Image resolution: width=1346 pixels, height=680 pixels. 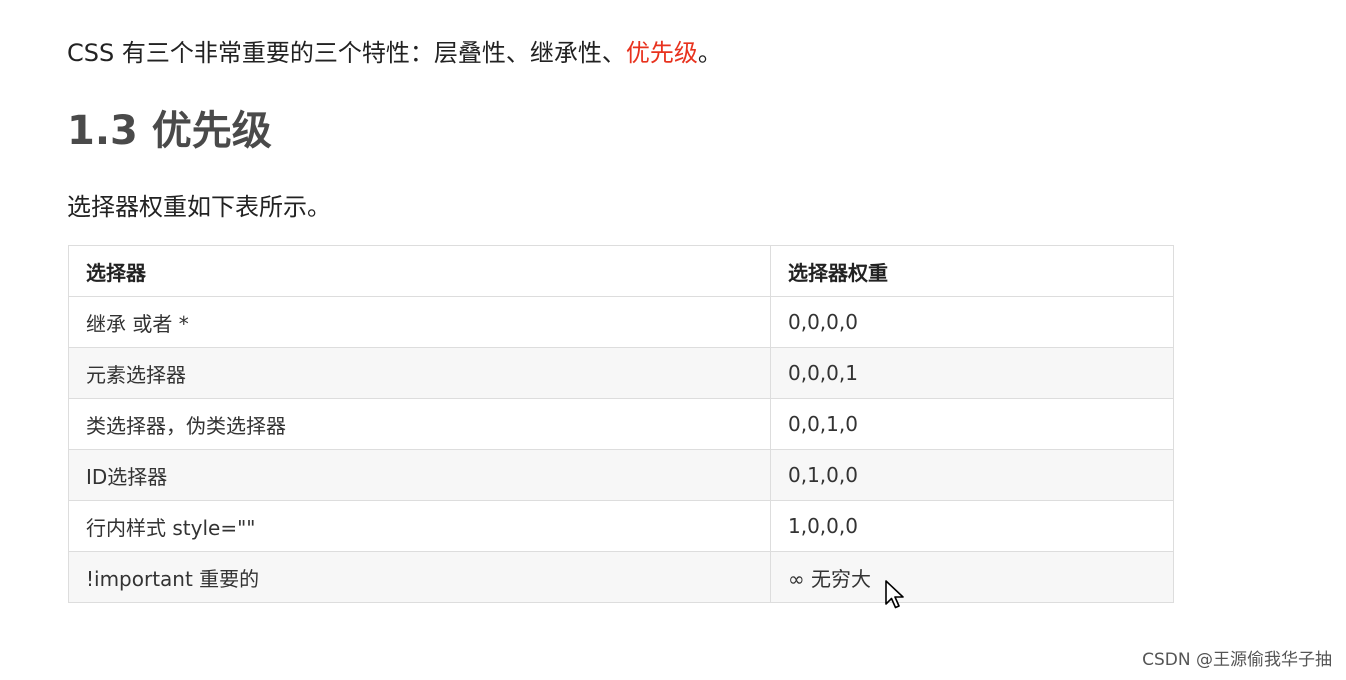 I want to click on cell-selector: 继承 或者 *, so click(x=419, y=322).